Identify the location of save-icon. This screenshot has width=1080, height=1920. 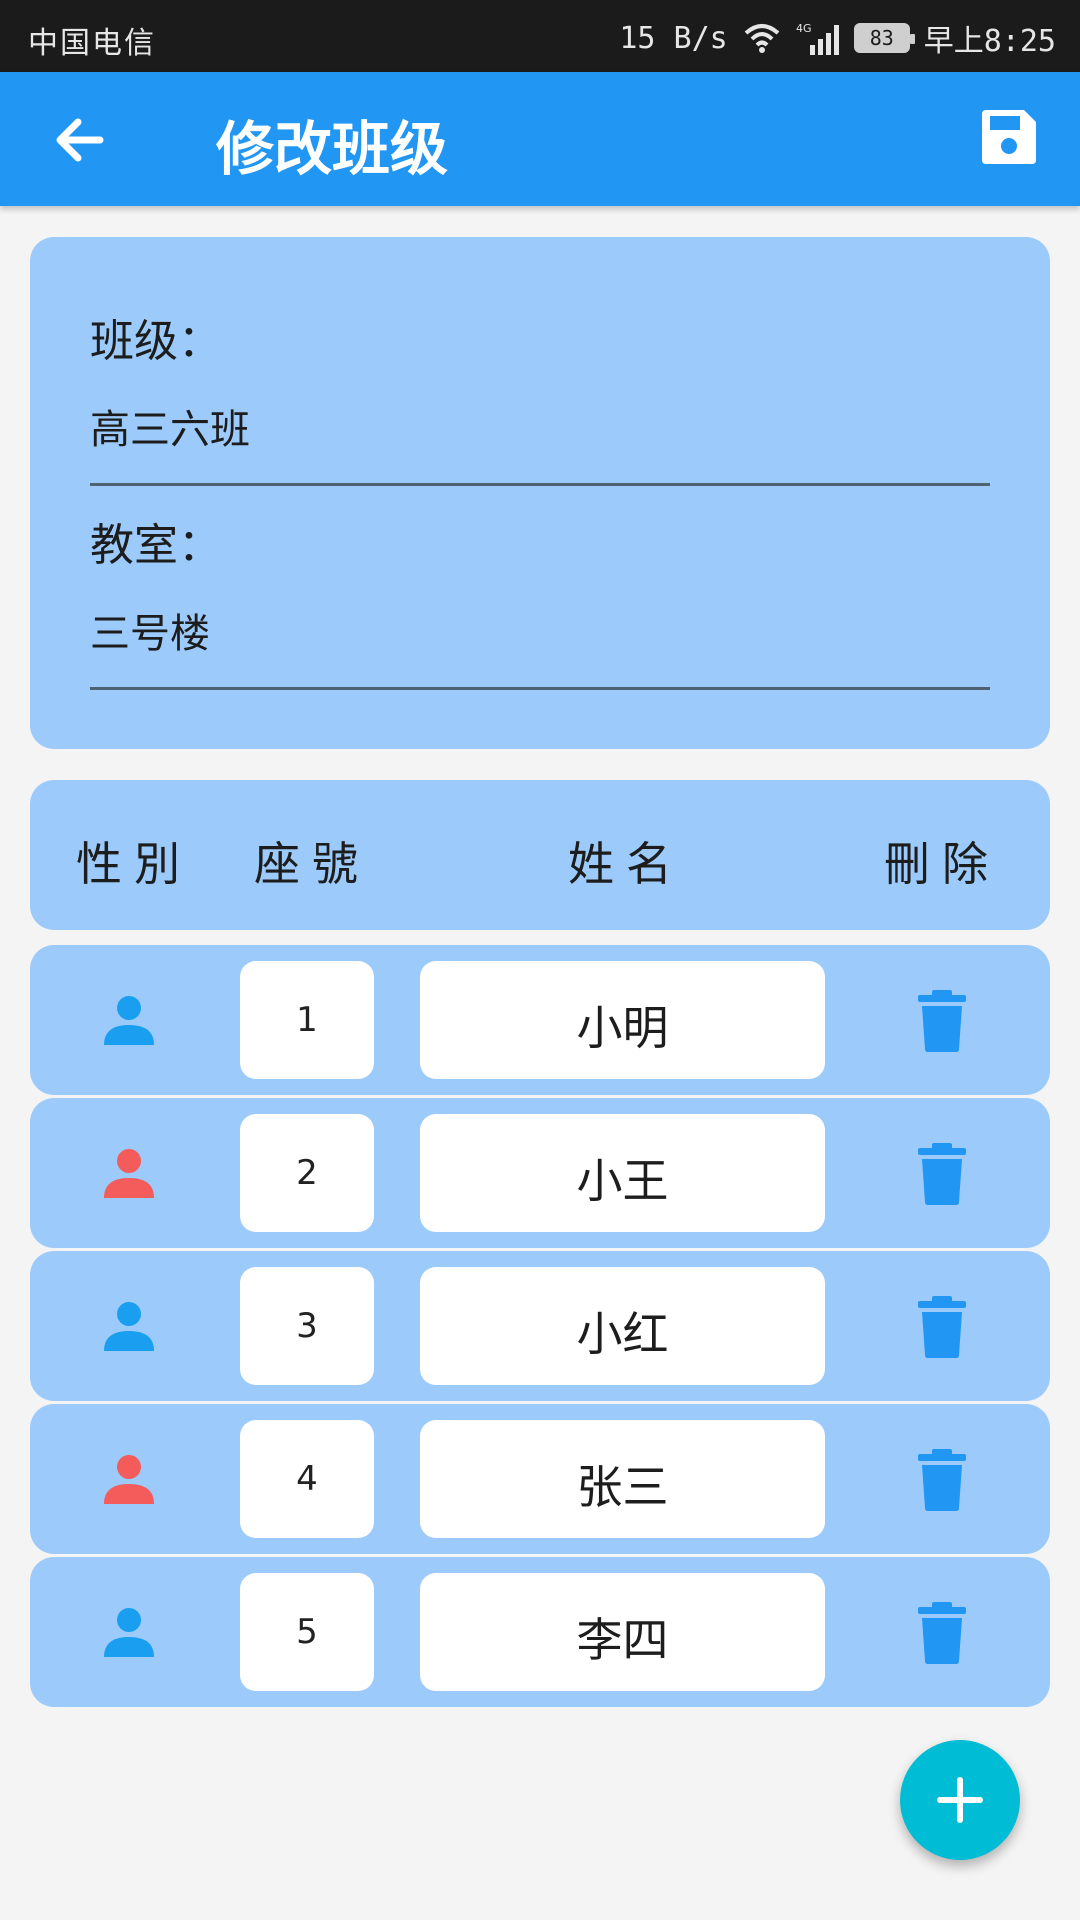
(1009, 137).